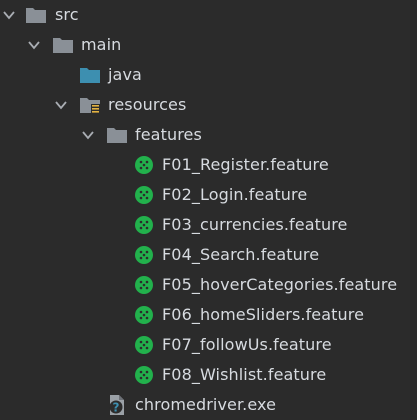  What do you see at coordinates (147, 104) in the screenshot?
I see `tree-item-label: resources` at bounding box center [147, 104].